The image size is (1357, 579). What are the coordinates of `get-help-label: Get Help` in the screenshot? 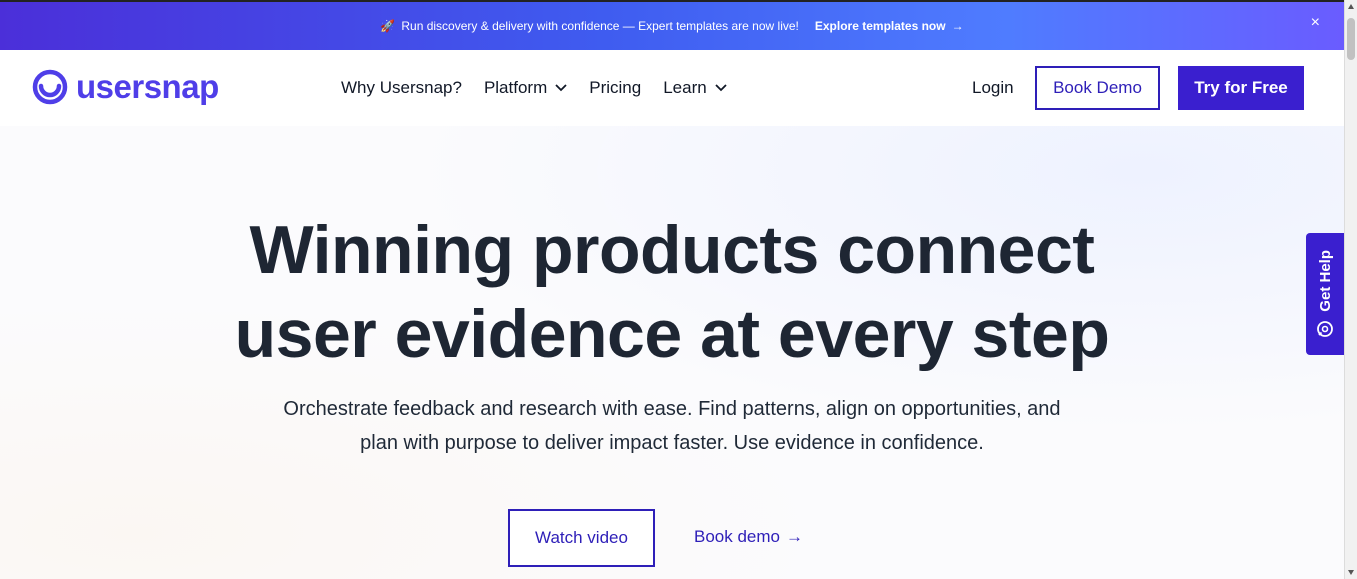 It's located at (1325, 281).